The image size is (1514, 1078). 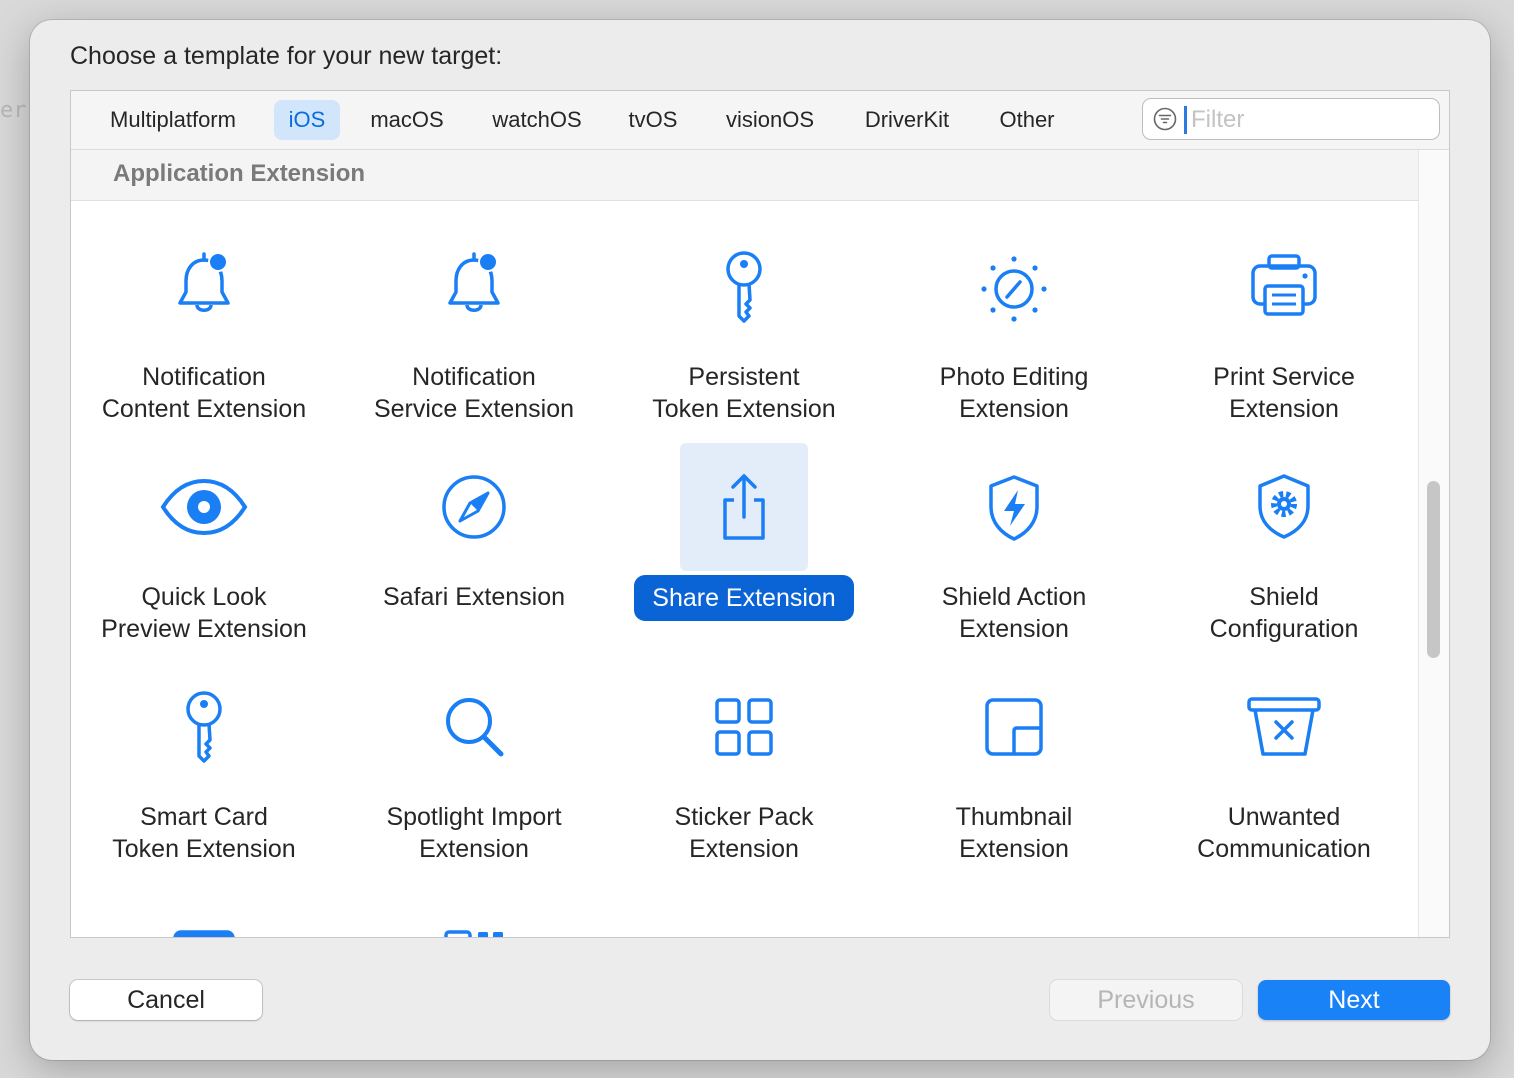 I want to click on template-print-service-extension: Print Service Extension, so click(x=1284, y=317).